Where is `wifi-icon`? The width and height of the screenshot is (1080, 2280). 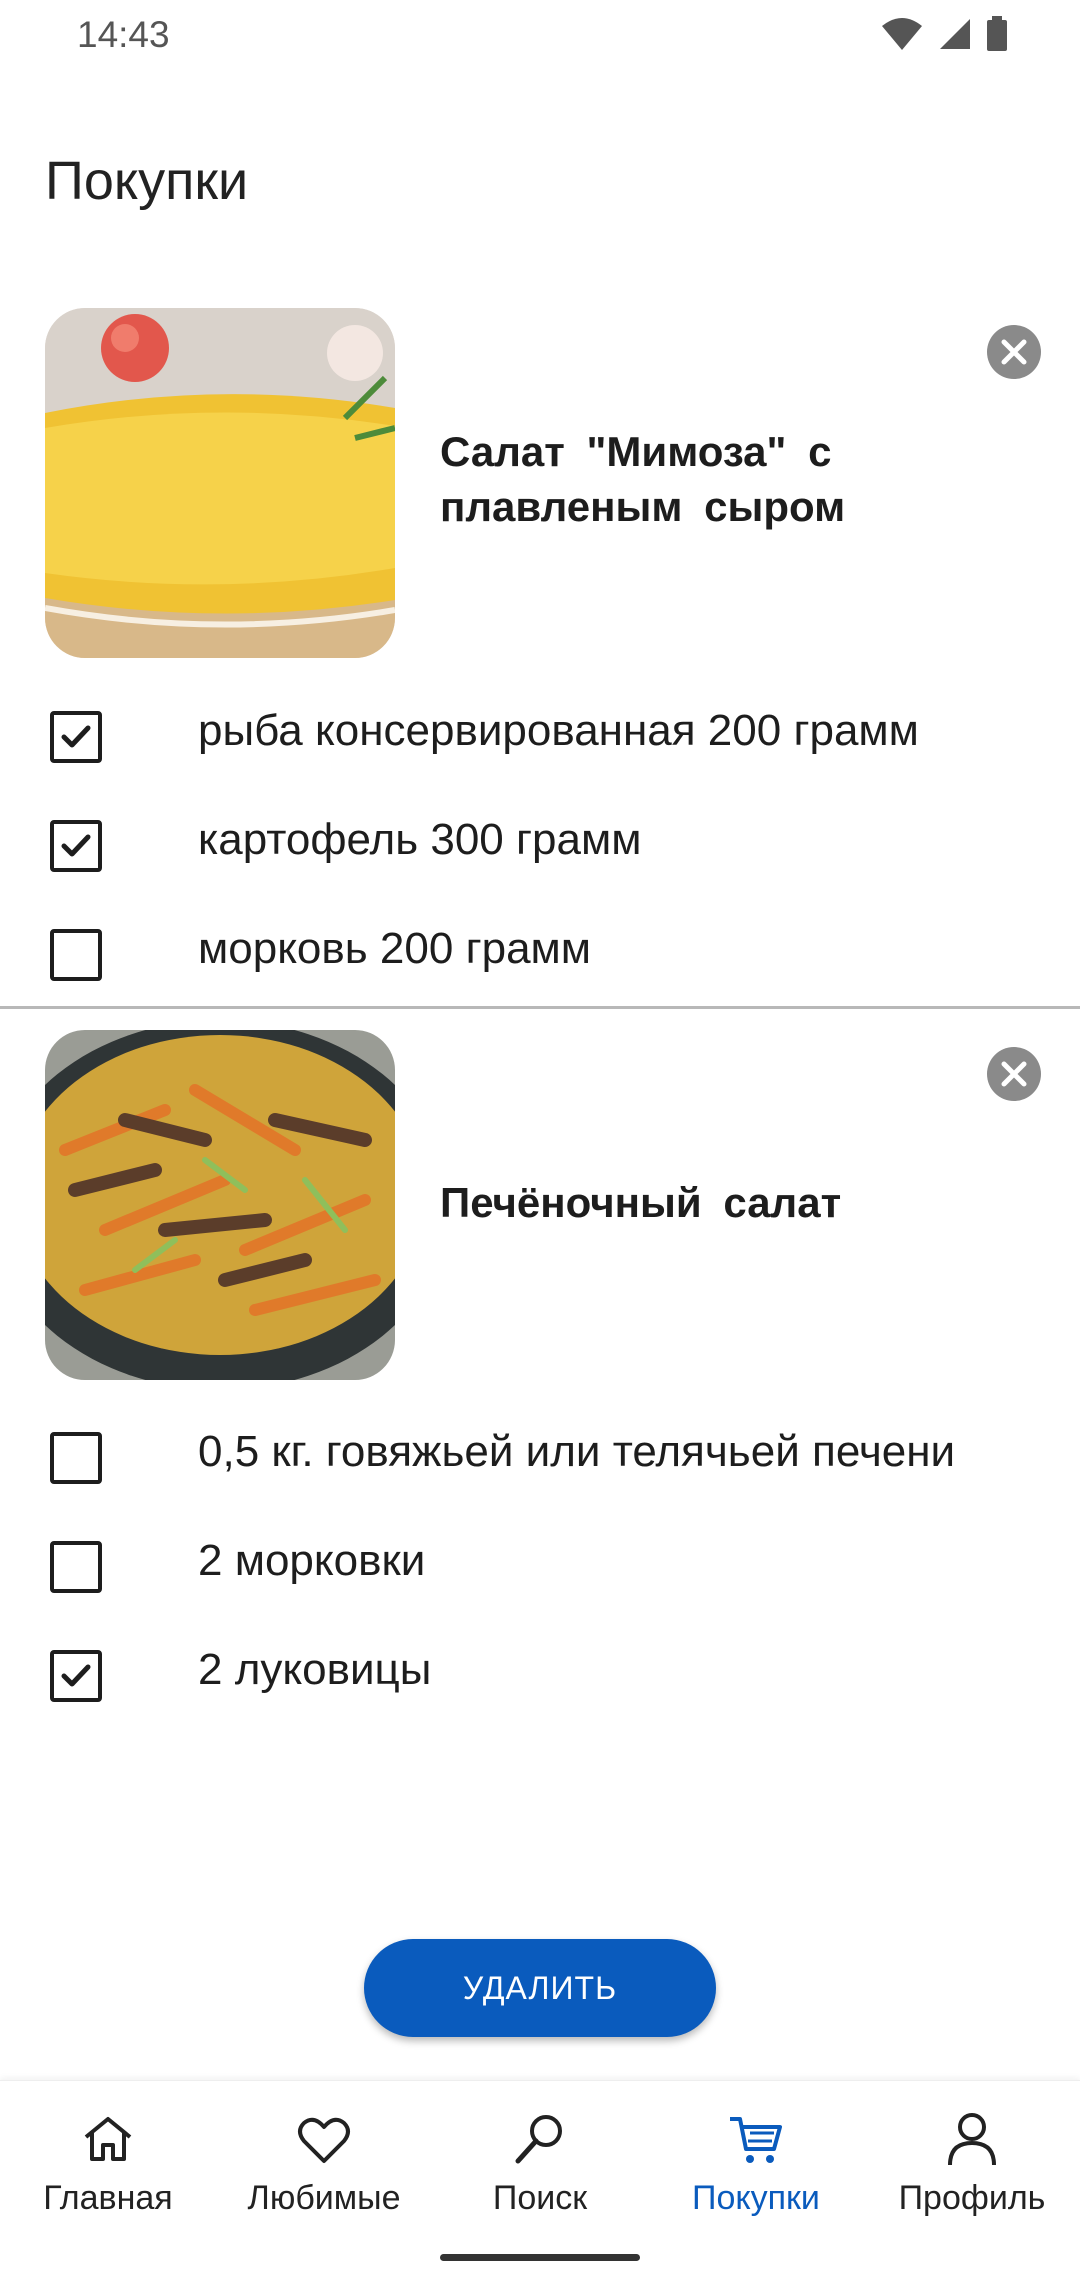
wifi-icon is located at coordinates (902, 34).